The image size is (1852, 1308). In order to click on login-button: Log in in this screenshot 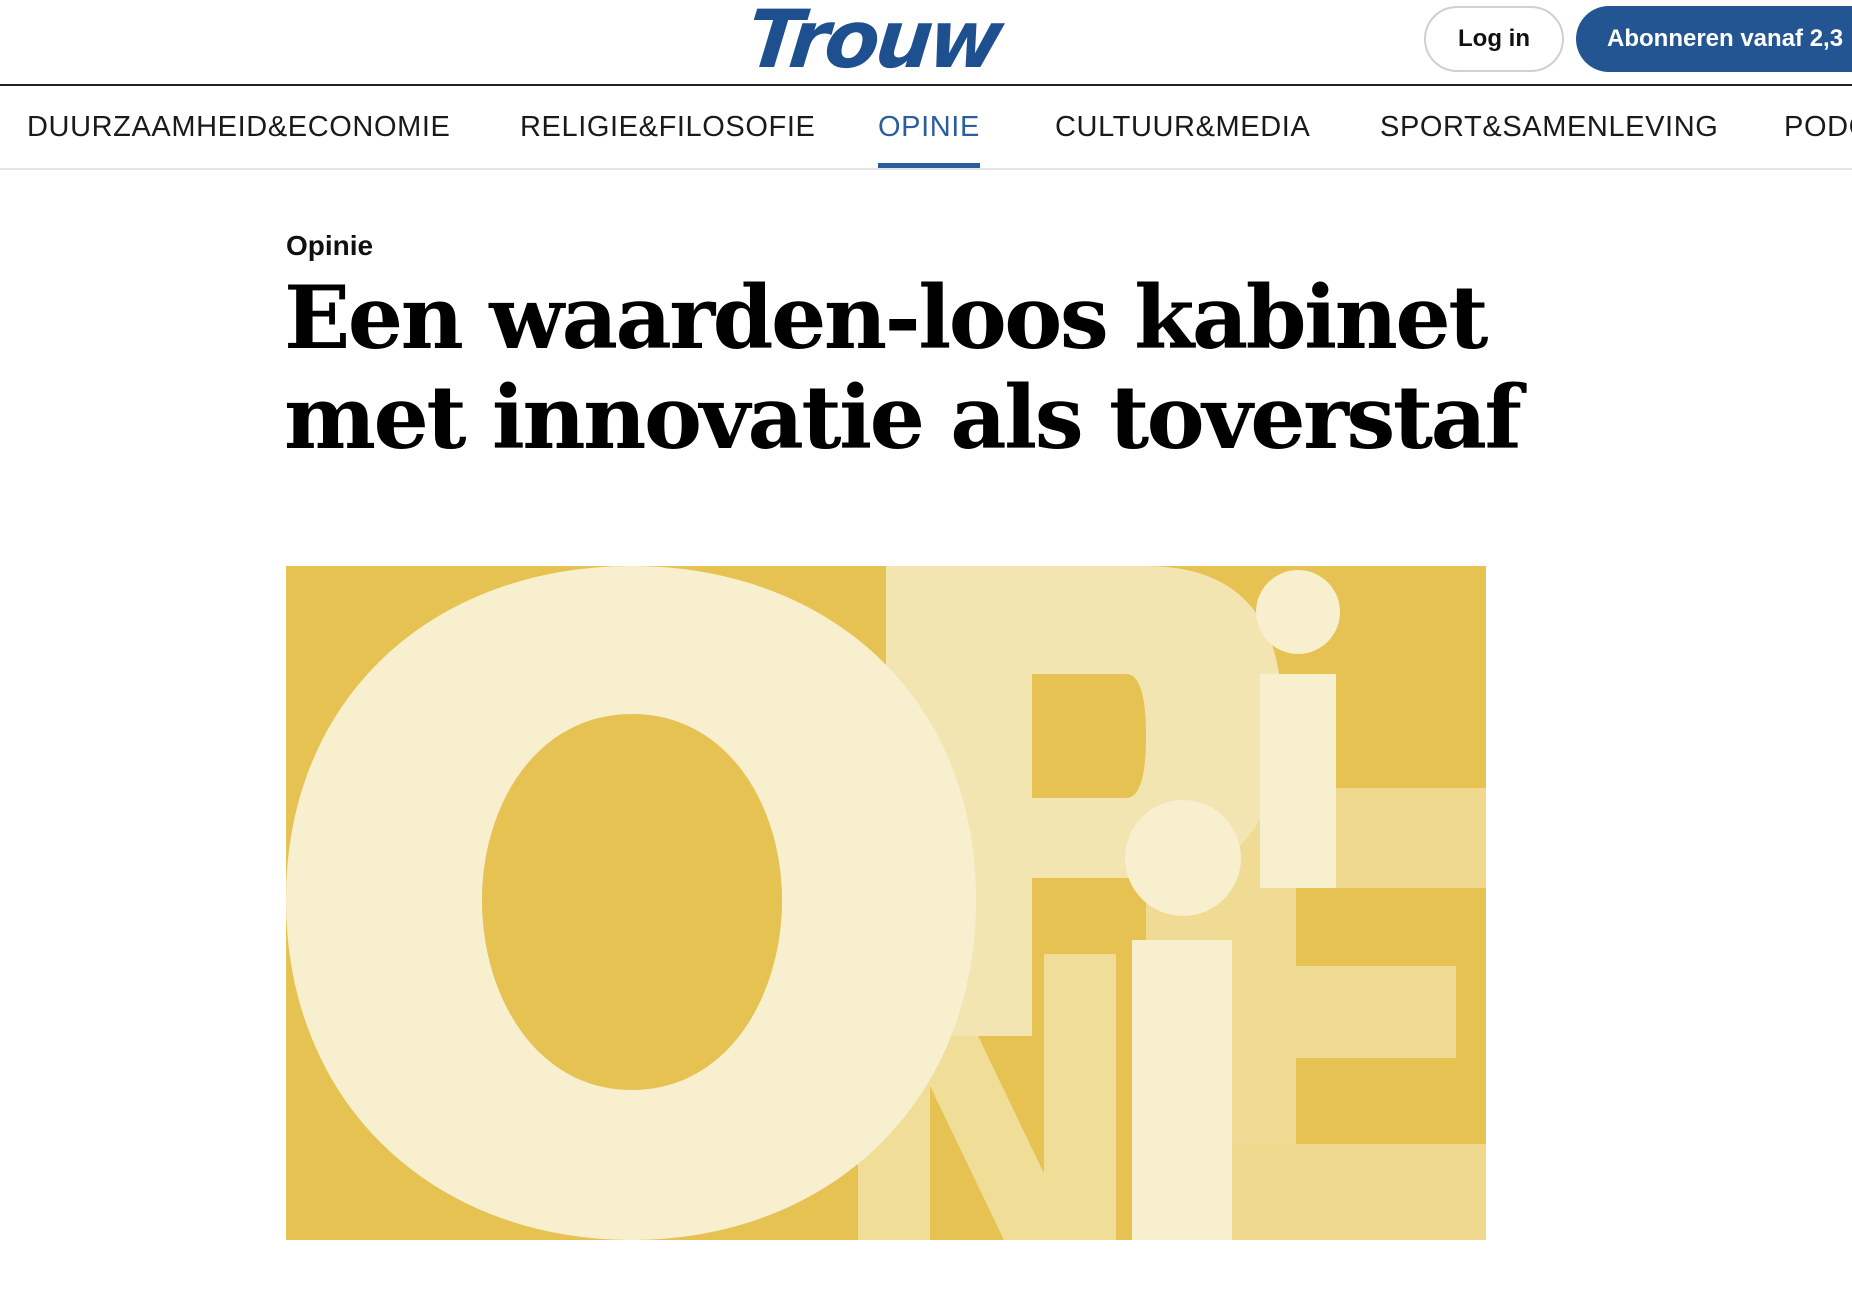, I will do `click(1494, 39)`.